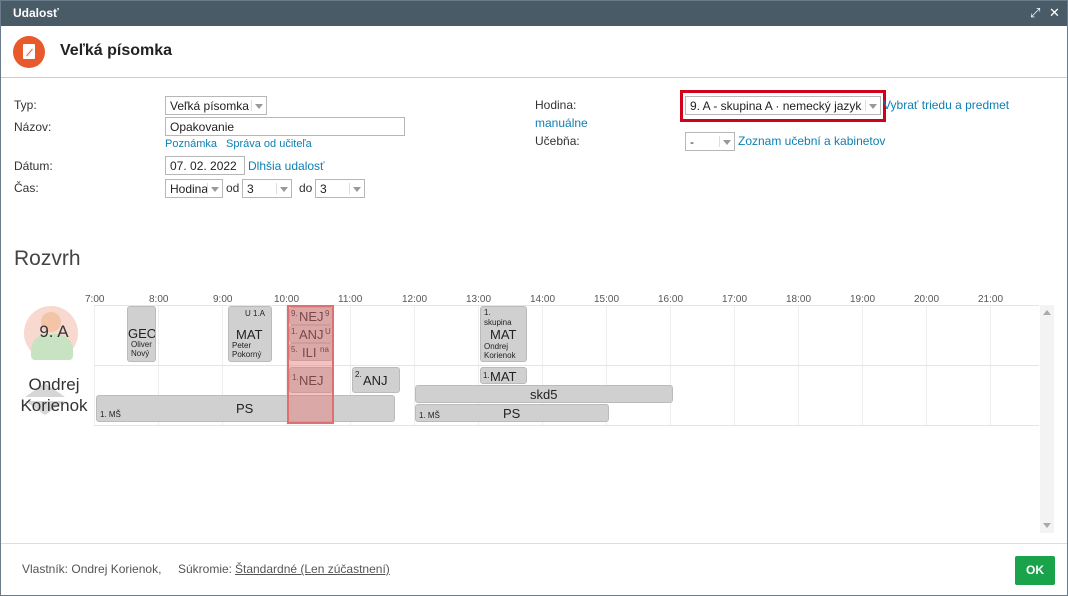 The width and height of the screenshot is (1068, 596). What do you see at coordinates (141, 344) in the screenshot?
I see `lesson-teacher: Oliver` at bounding box center [141, 344].